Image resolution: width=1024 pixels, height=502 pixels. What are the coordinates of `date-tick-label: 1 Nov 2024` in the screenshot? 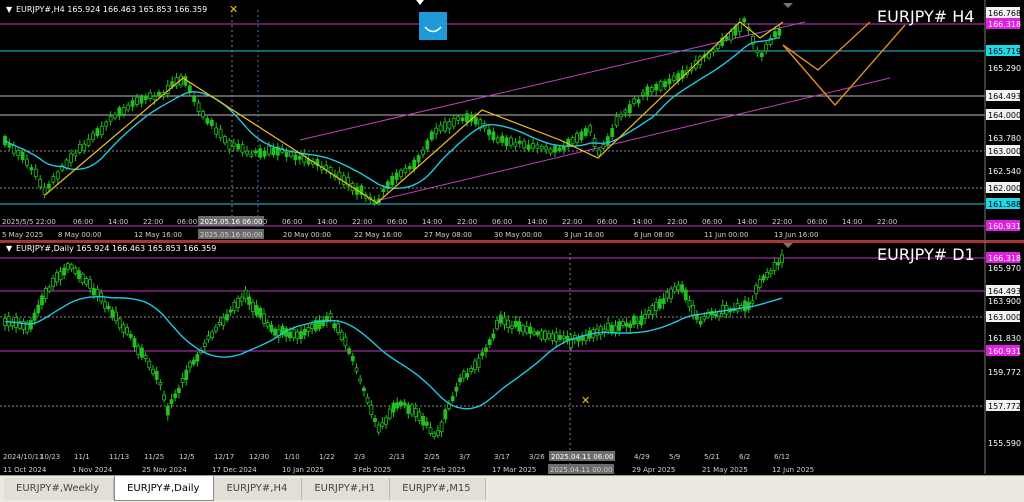 It's located at (92, 470).